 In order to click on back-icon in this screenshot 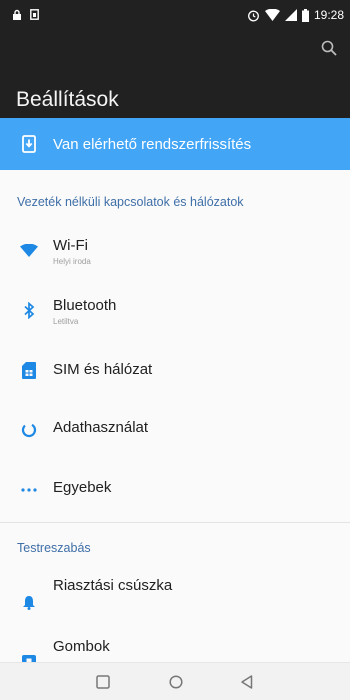, I will do `click(247, 682)`.